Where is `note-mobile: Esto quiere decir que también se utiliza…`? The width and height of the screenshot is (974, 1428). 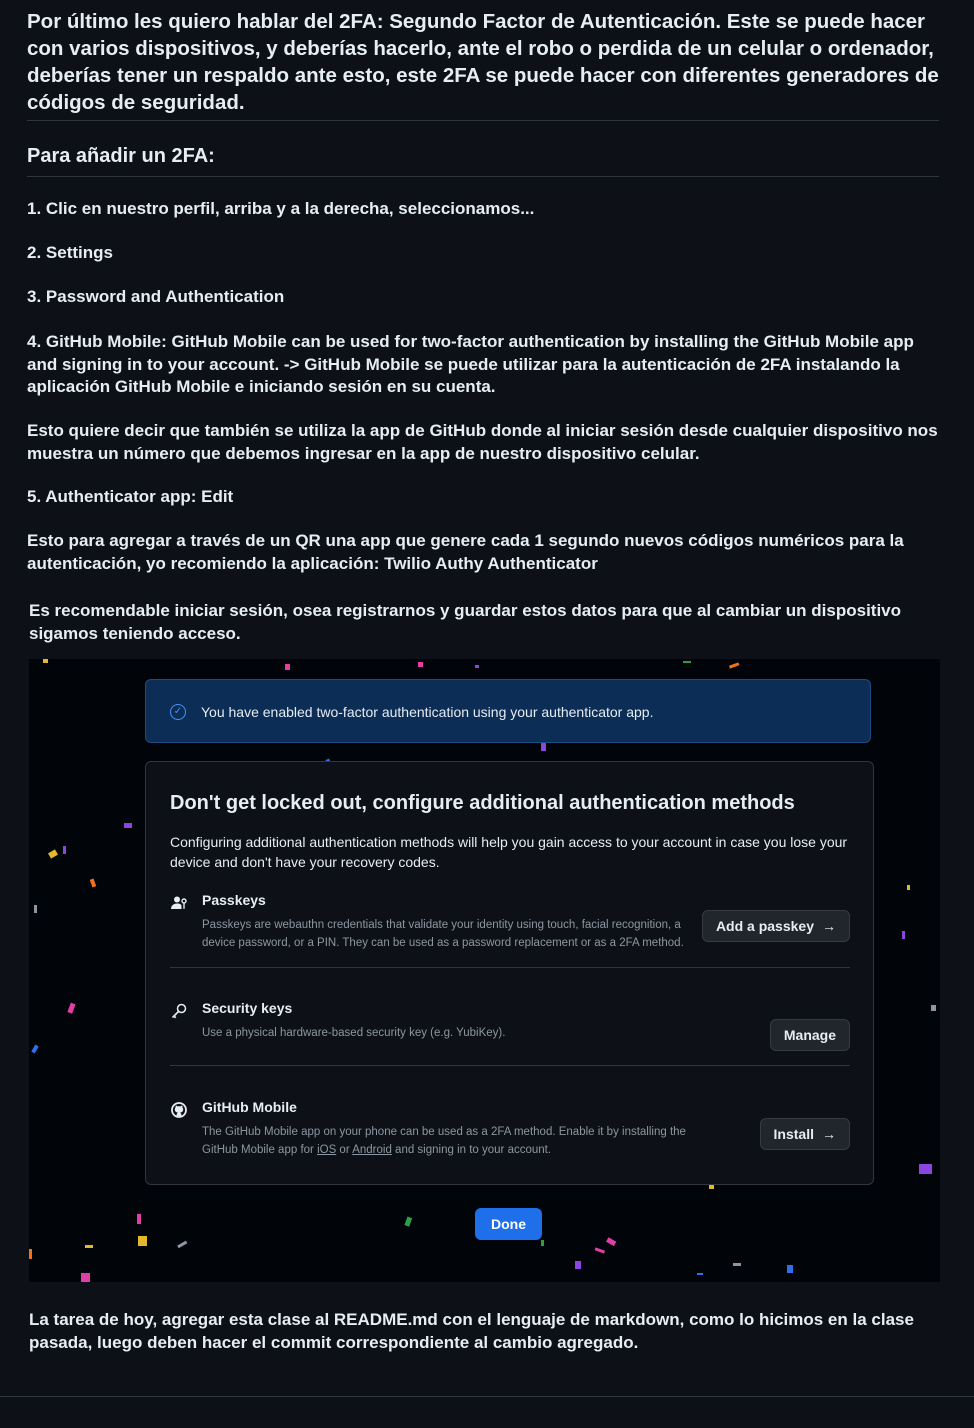 note-mobile: Esto quiere decir que también se utiliza… is located at coordinates (482, 442).